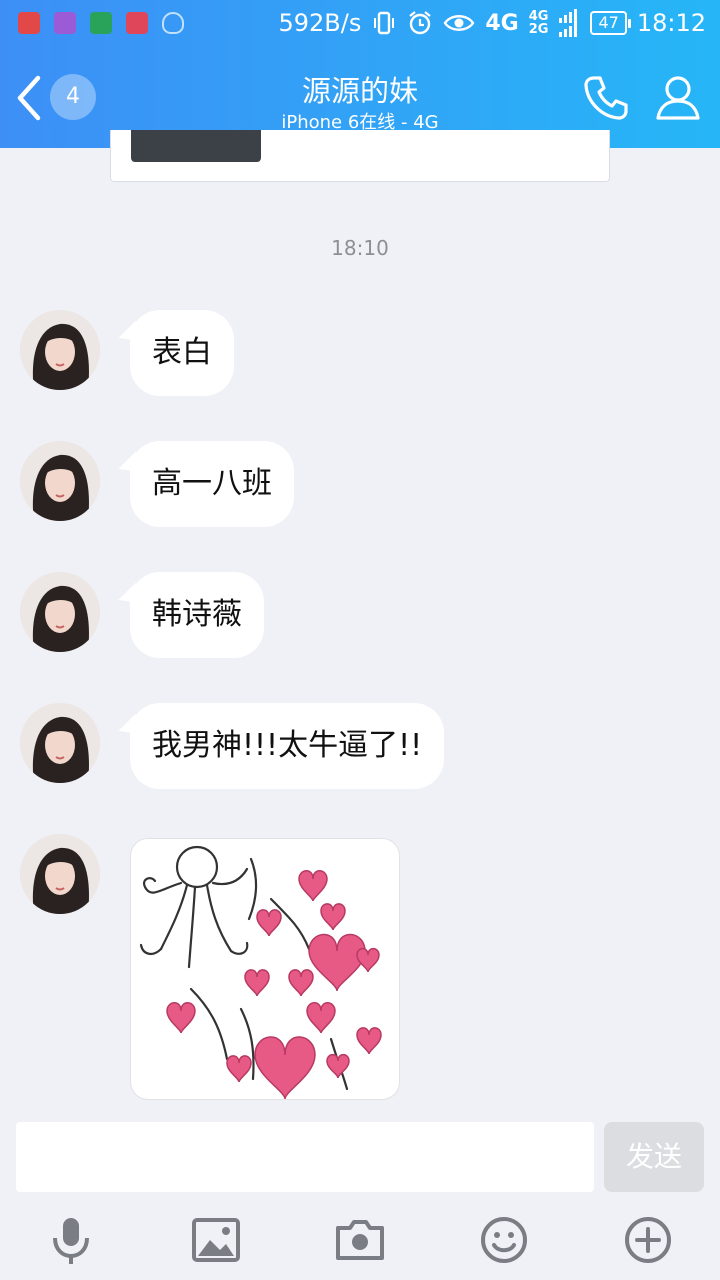 This screenshot has width=720, height=1280. What do you see at coordinates (287, 746) in the screenshot?
I see `message-bubble: 我男神!!!太牛逼了!!` at bounding box center [287, 746].